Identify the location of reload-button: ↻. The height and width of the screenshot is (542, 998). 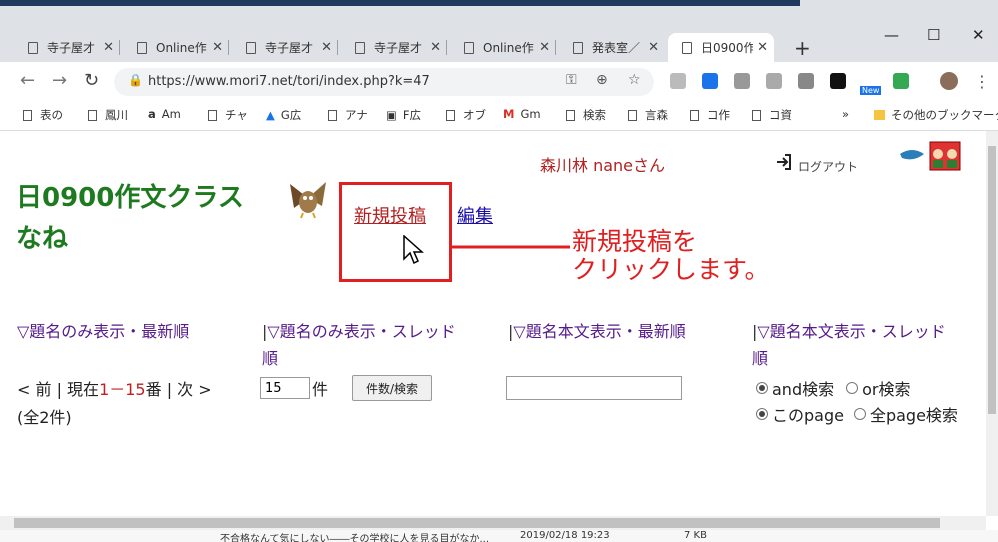
(91, 80).